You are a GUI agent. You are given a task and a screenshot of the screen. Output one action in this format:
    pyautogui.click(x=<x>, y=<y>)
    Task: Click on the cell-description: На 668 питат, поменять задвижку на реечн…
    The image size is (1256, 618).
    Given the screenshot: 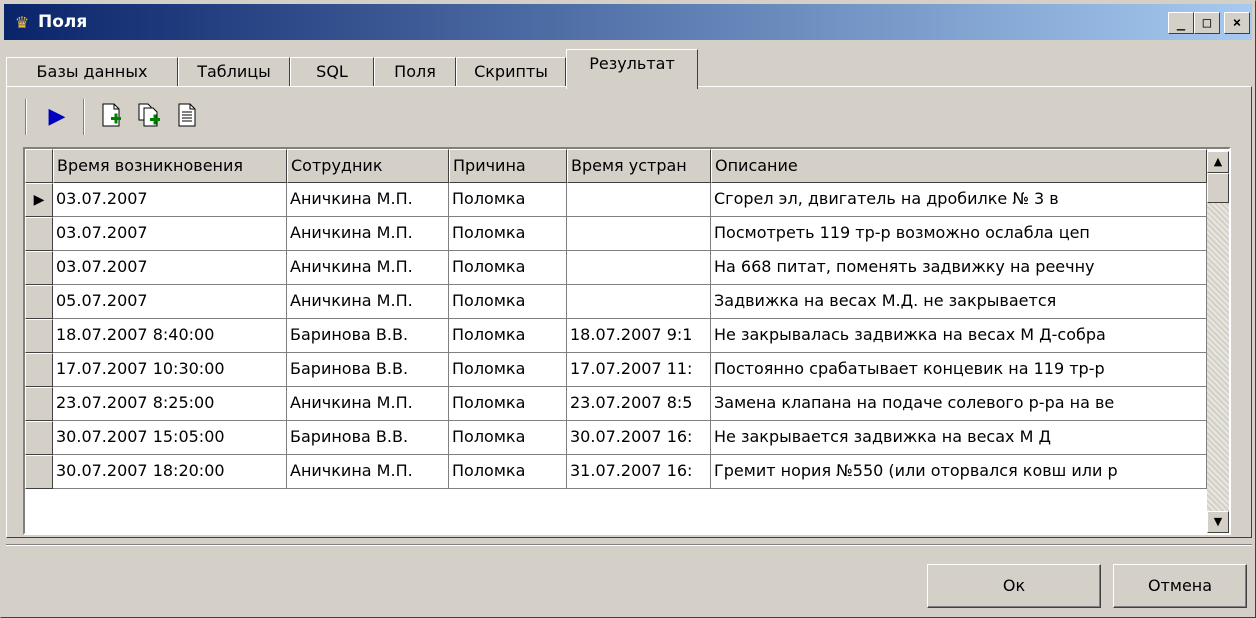 What is the action you would take?
    pyautogui.click(x=959, y=268)
    